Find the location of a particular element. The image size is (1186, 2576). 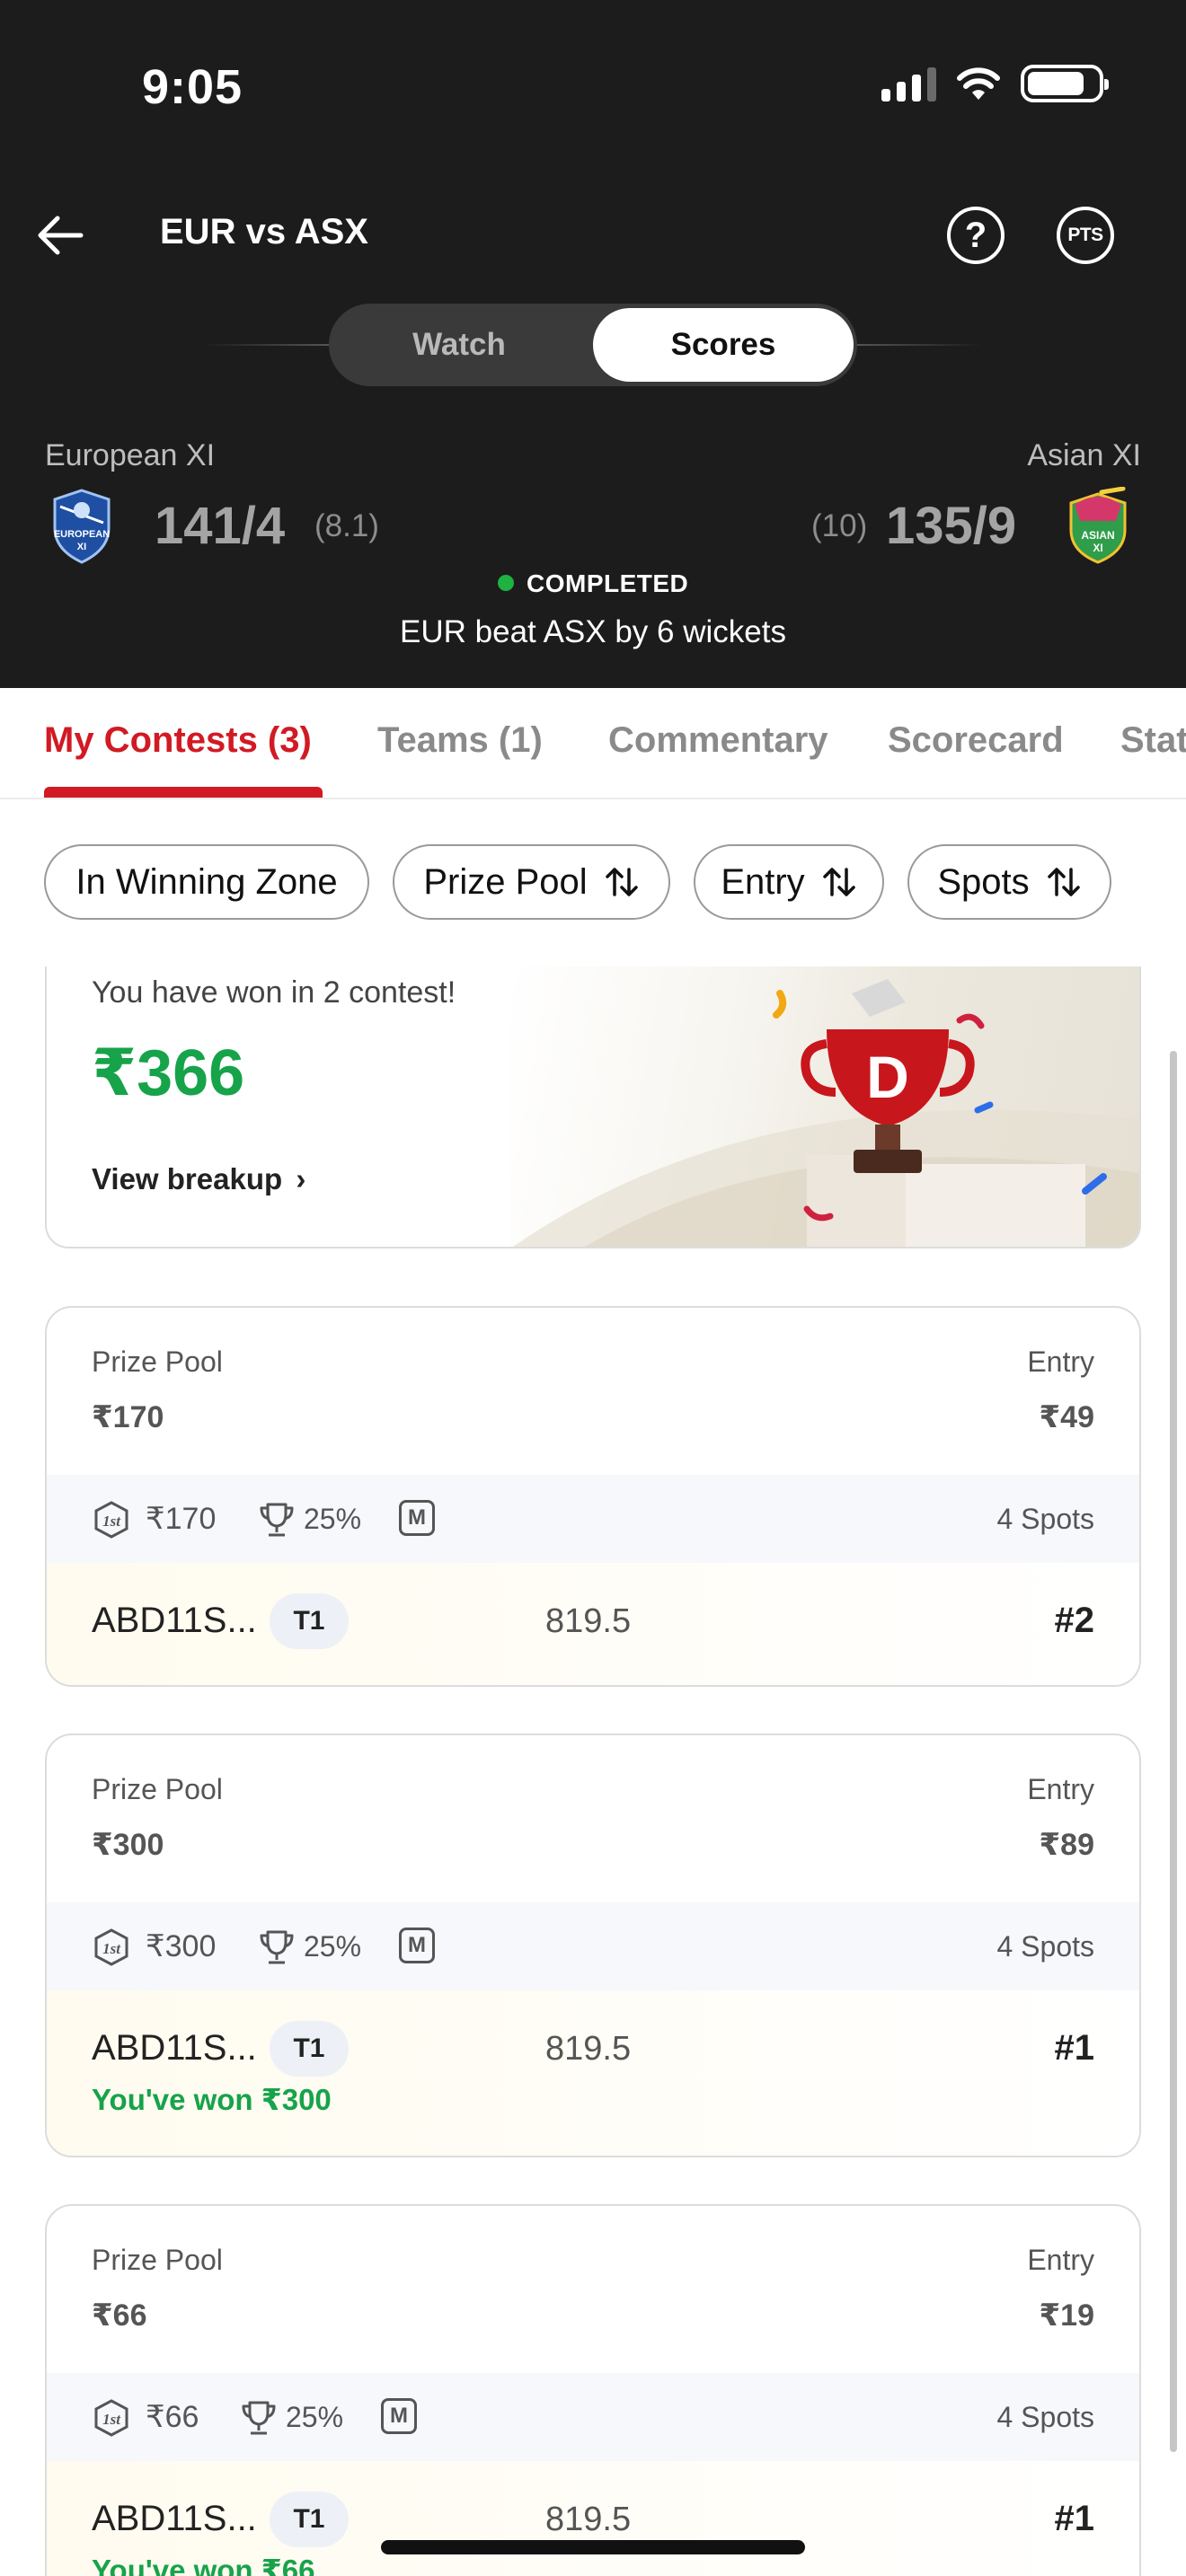

joined-team-row: ABD11S... T1 819.5 #1 You've won ₹66 is located at coordinates (593, 2518).